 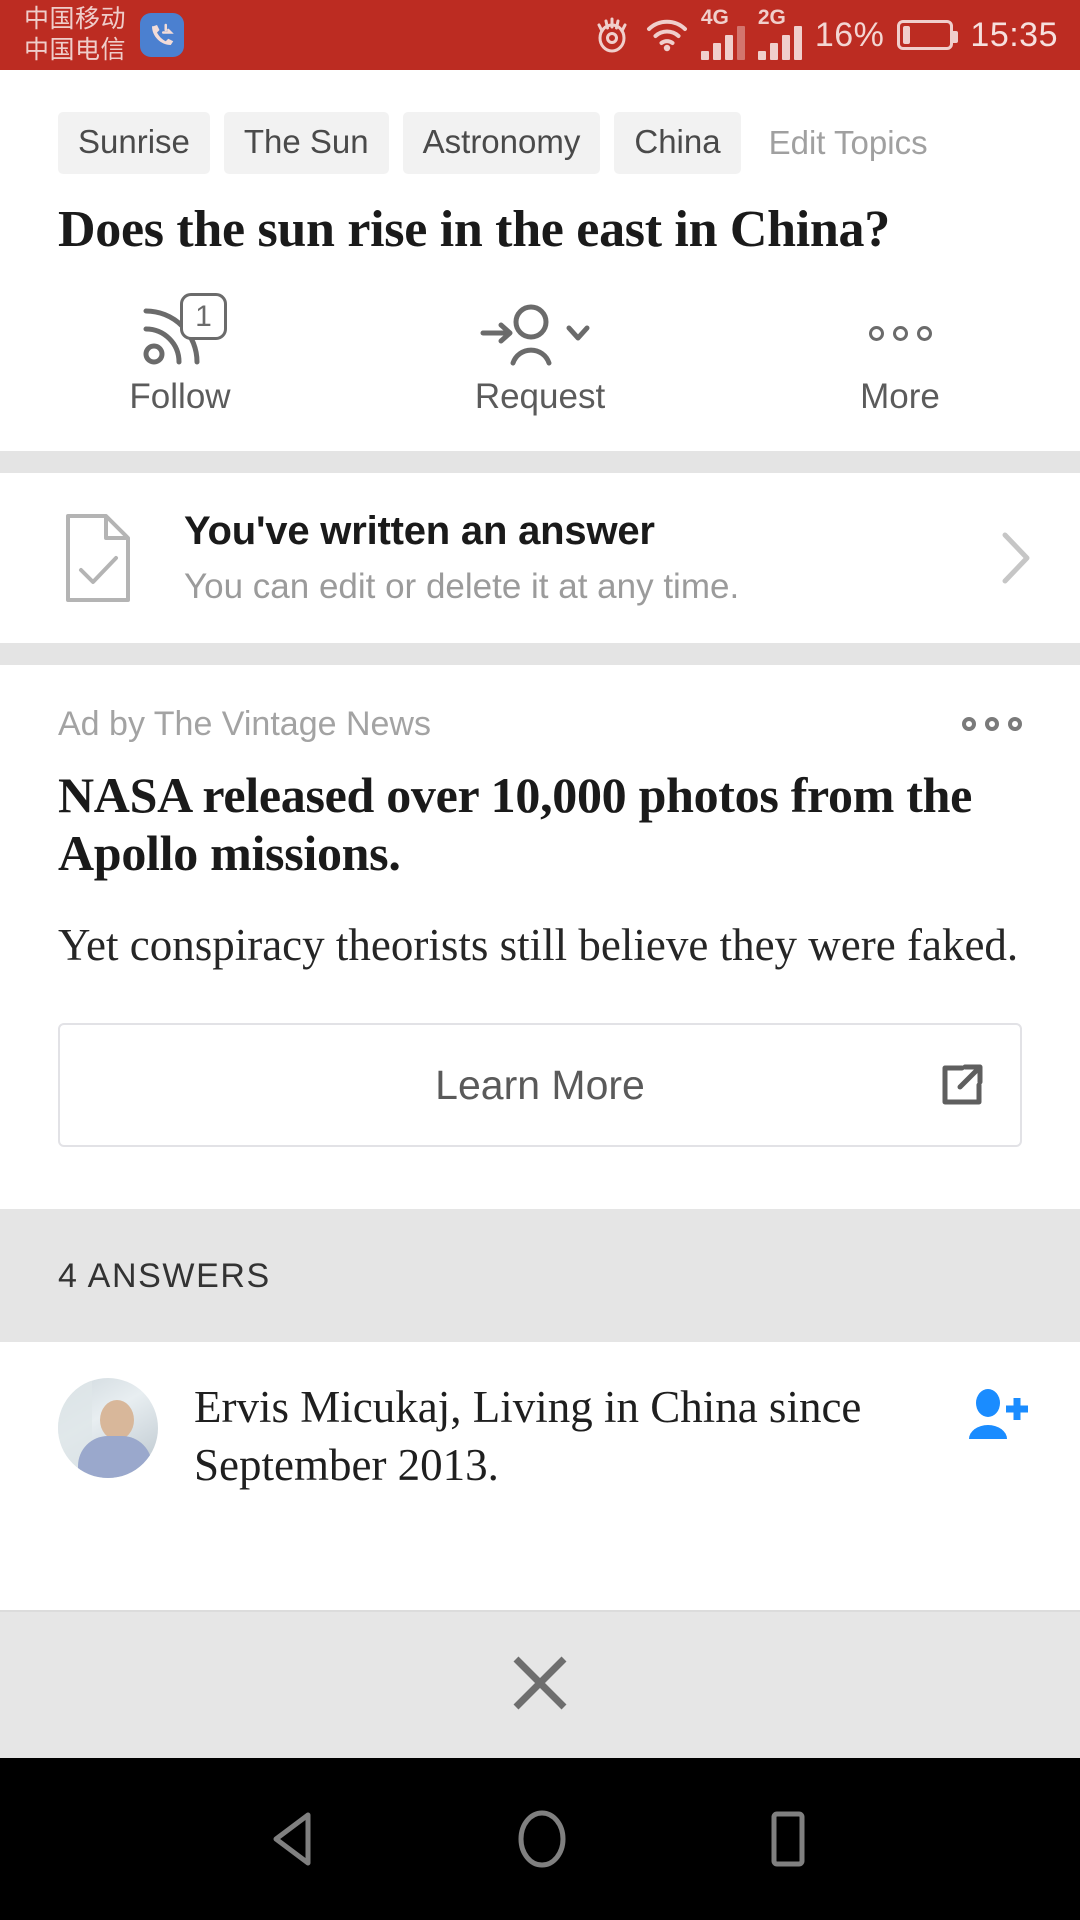 I want to click on ad-sponsor-label: Ad by The Vintage News, so click(x=244, y=724).